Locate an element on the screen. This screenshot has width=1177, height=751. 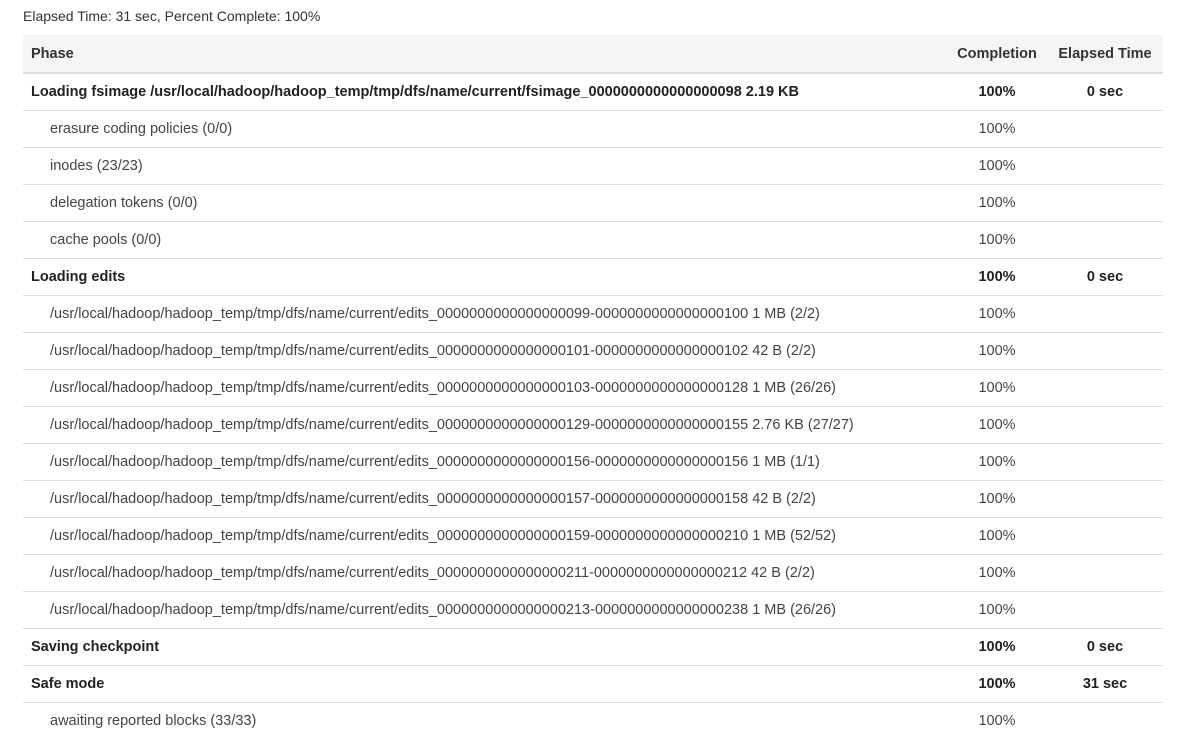
phase-row: Safe mode 100% 31 sec is located at coordinates (593, 684).